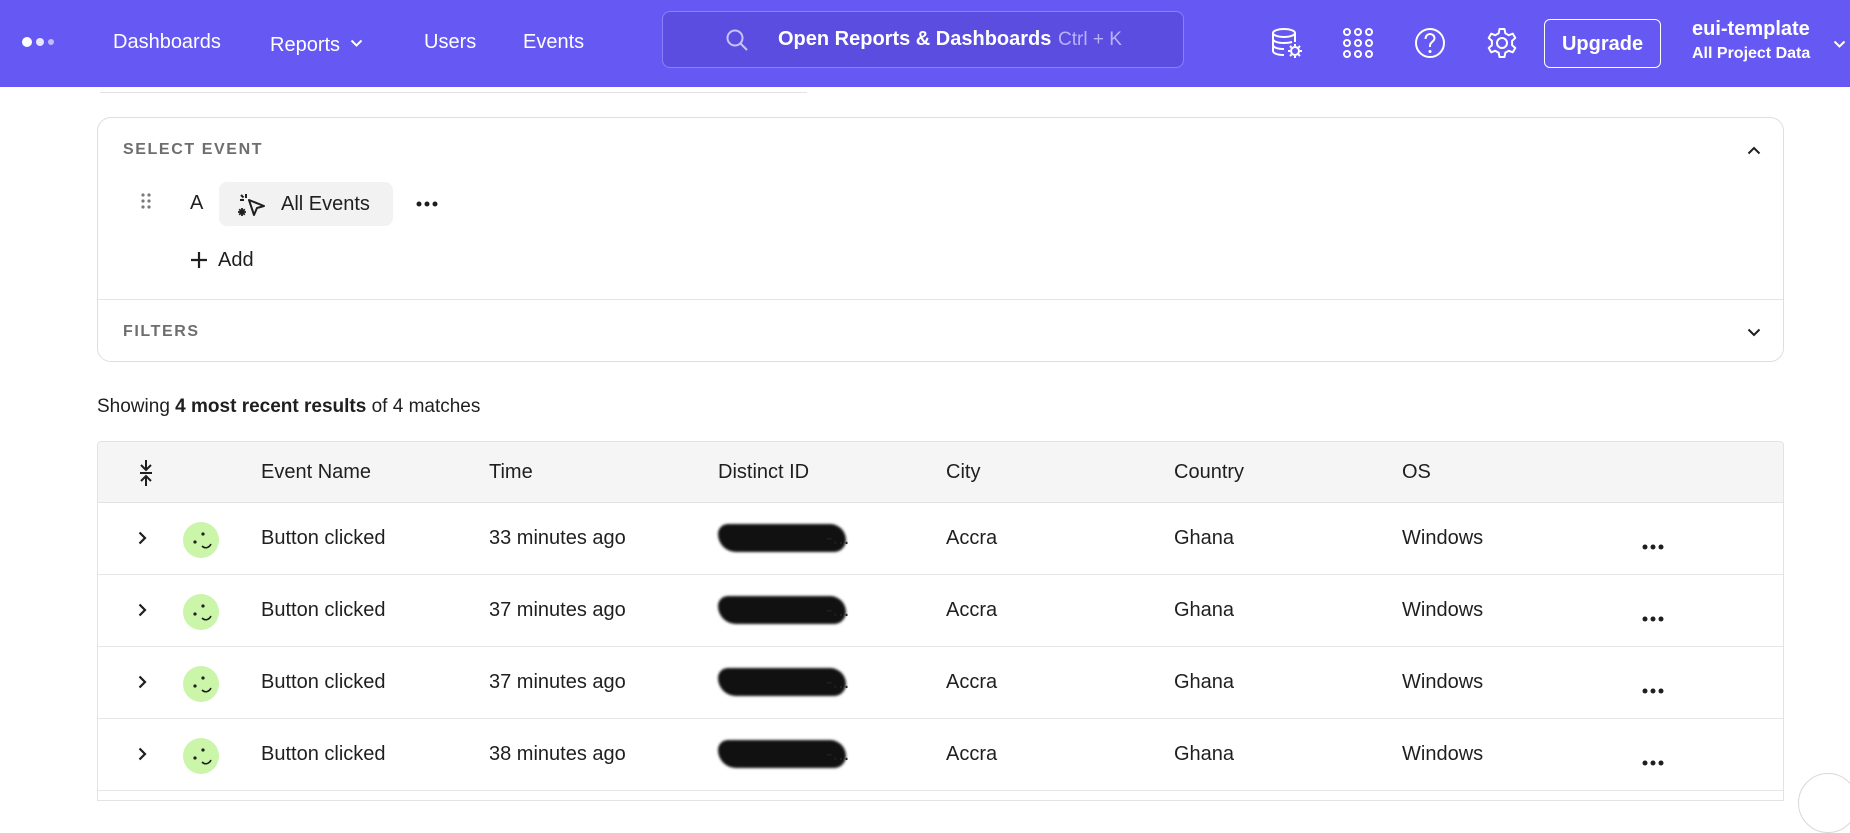 This screenshot has width=1850, height=833. I want to click on column-header-time: Time, so click(511, 472).